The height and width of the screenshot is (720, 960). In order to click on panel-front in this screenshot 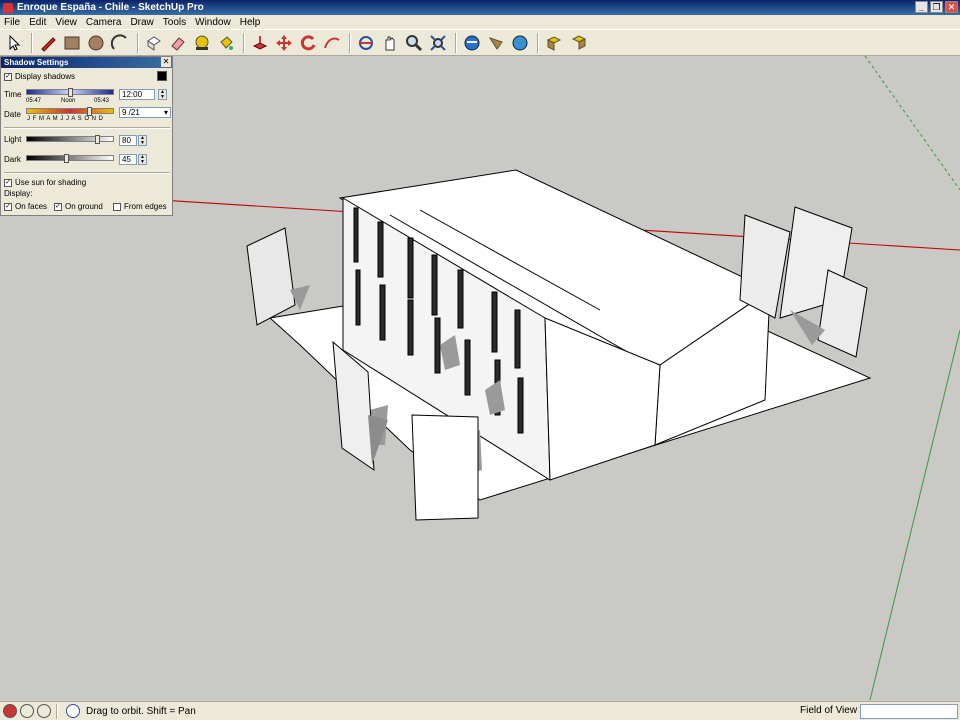, I will do `click(445, 467)`.